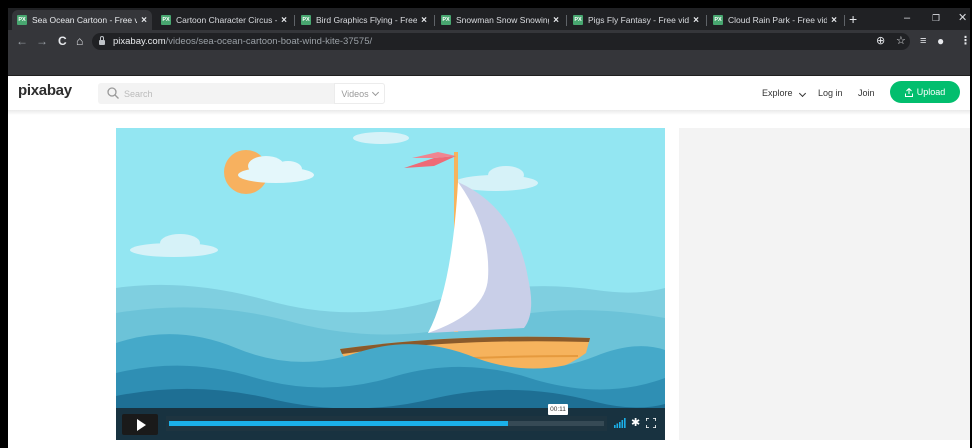  I want to click on media-control-icon: ≡, so click(923, 41).